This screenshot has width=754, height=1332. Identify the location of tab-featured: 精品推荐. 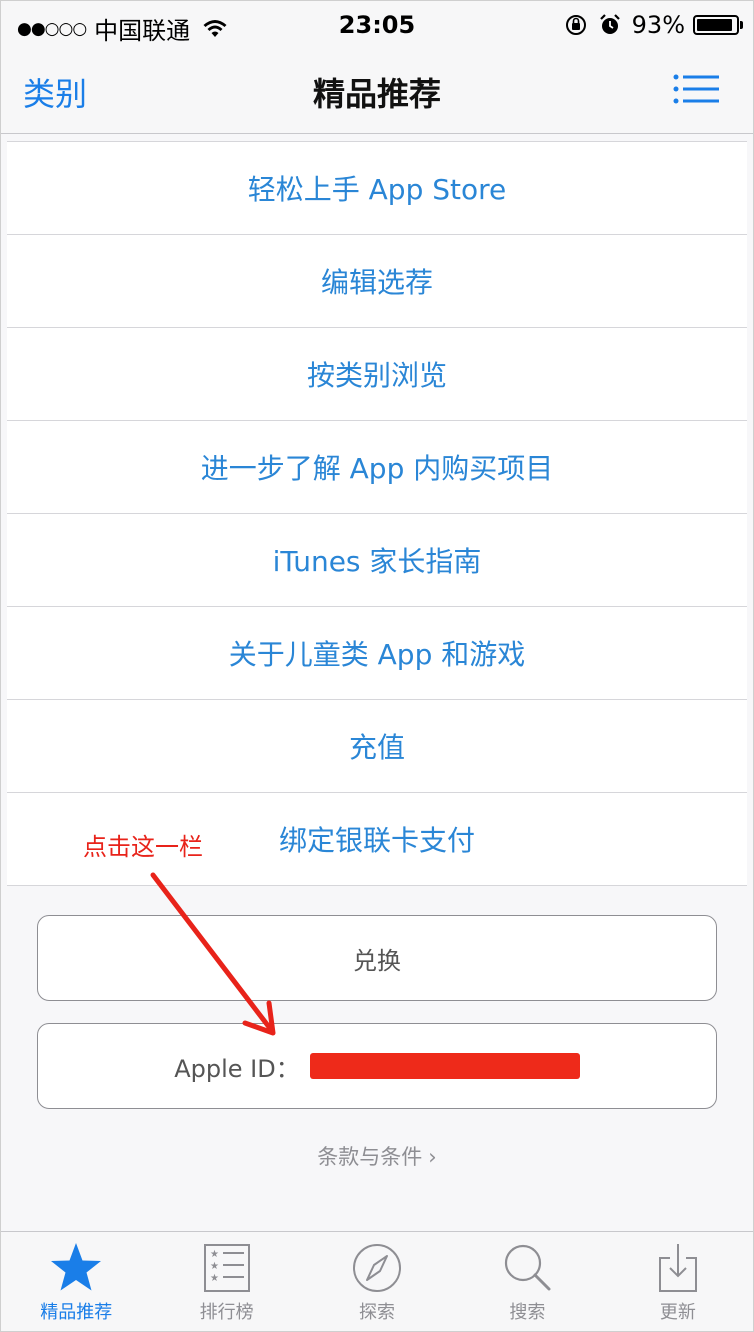
(76, 1281).